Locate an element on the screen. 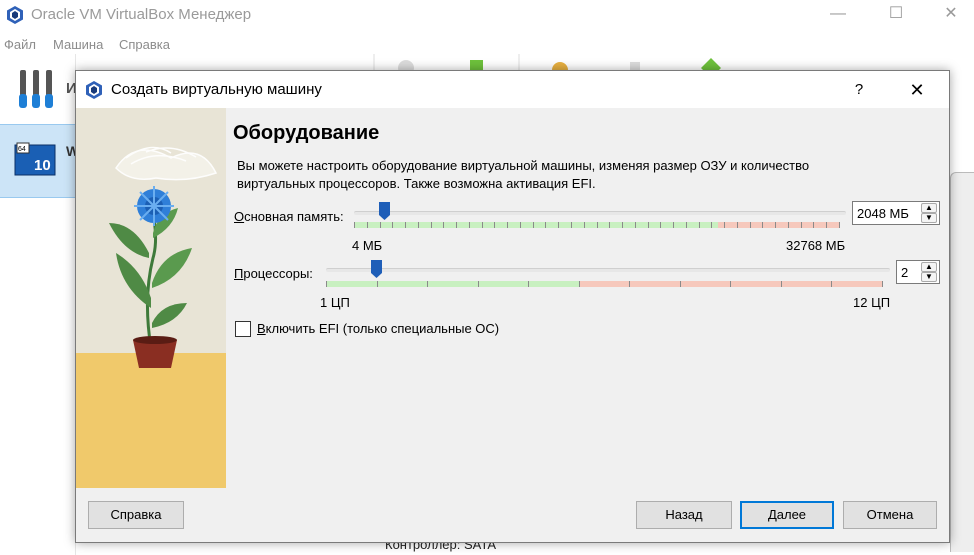 This screenshot has width=974, height=555. memory-spin-arrows: ▲ ▼ is located at coordinates (929, 213).